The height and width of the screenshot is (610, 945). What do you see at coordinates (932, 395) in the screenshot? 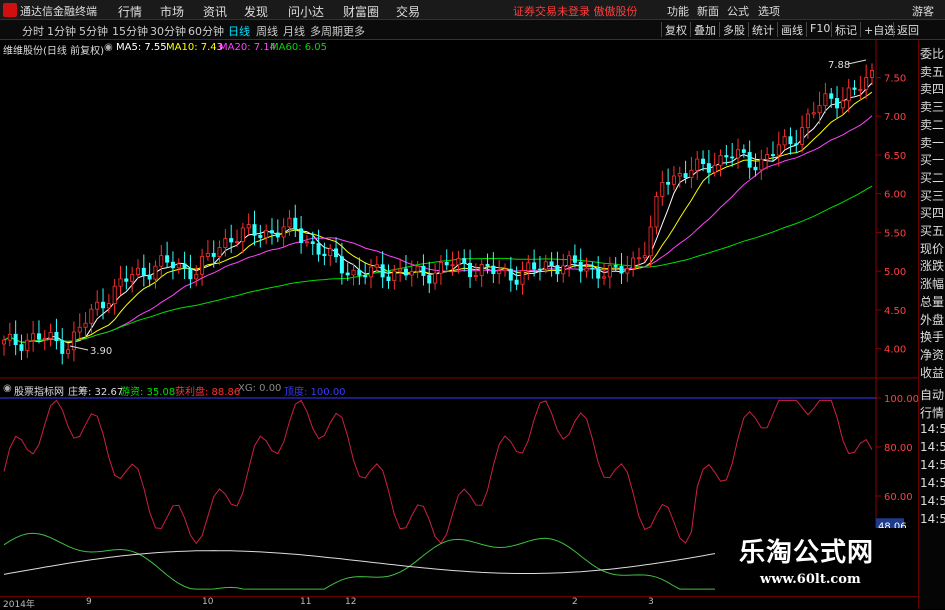
I see `side-panel-time: 自动` at bounding box center [932, 395].